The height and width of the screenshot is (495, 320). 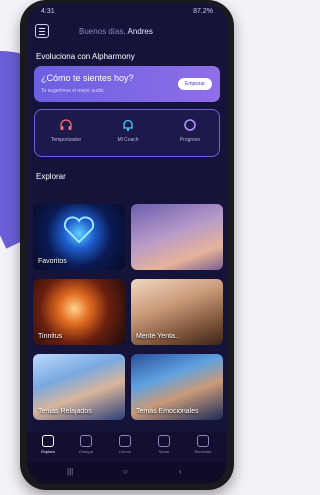 I want to click on card-label: Temas Emocionales, so click(x=167, y=411).